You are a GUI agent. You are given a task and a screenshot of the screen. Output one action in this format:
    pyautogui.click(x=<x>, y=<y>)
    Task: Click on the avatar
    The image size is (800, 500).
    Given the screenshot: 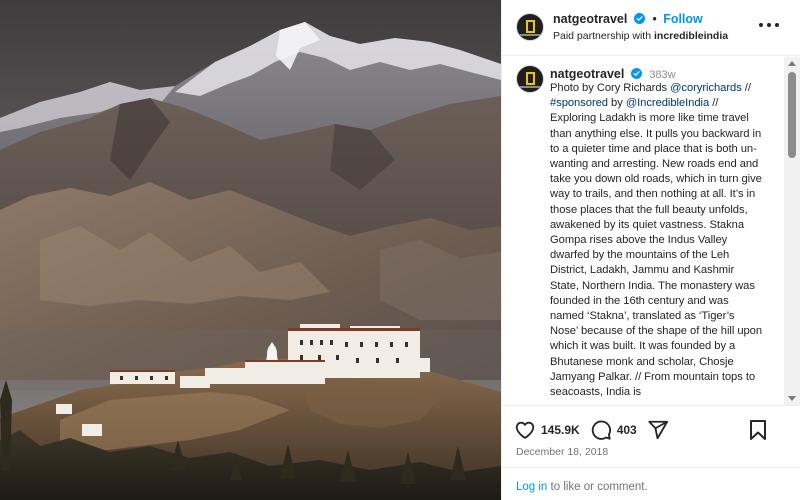 What is the action you would take?
    pyautogui.click(x=530, y=27)
    